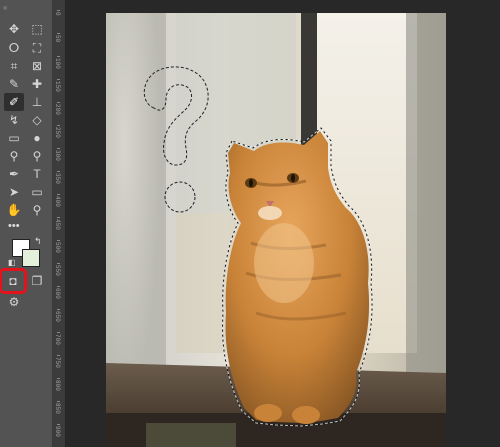  Describe the element at coordinates (57, 293) in the screenshot. I see `ruler-label: 600` at that location.